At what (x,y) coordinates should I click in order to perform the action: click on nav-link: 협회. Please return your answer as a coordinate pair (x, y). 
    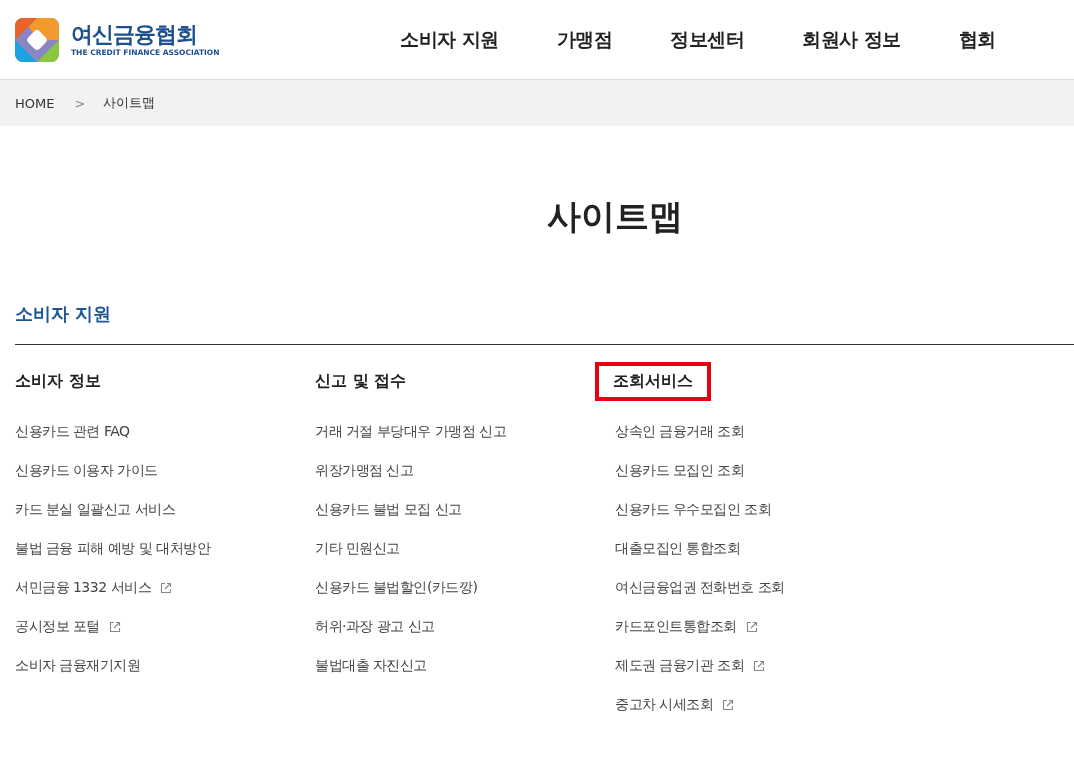
    Looking at the image, I should click on (977, 39).